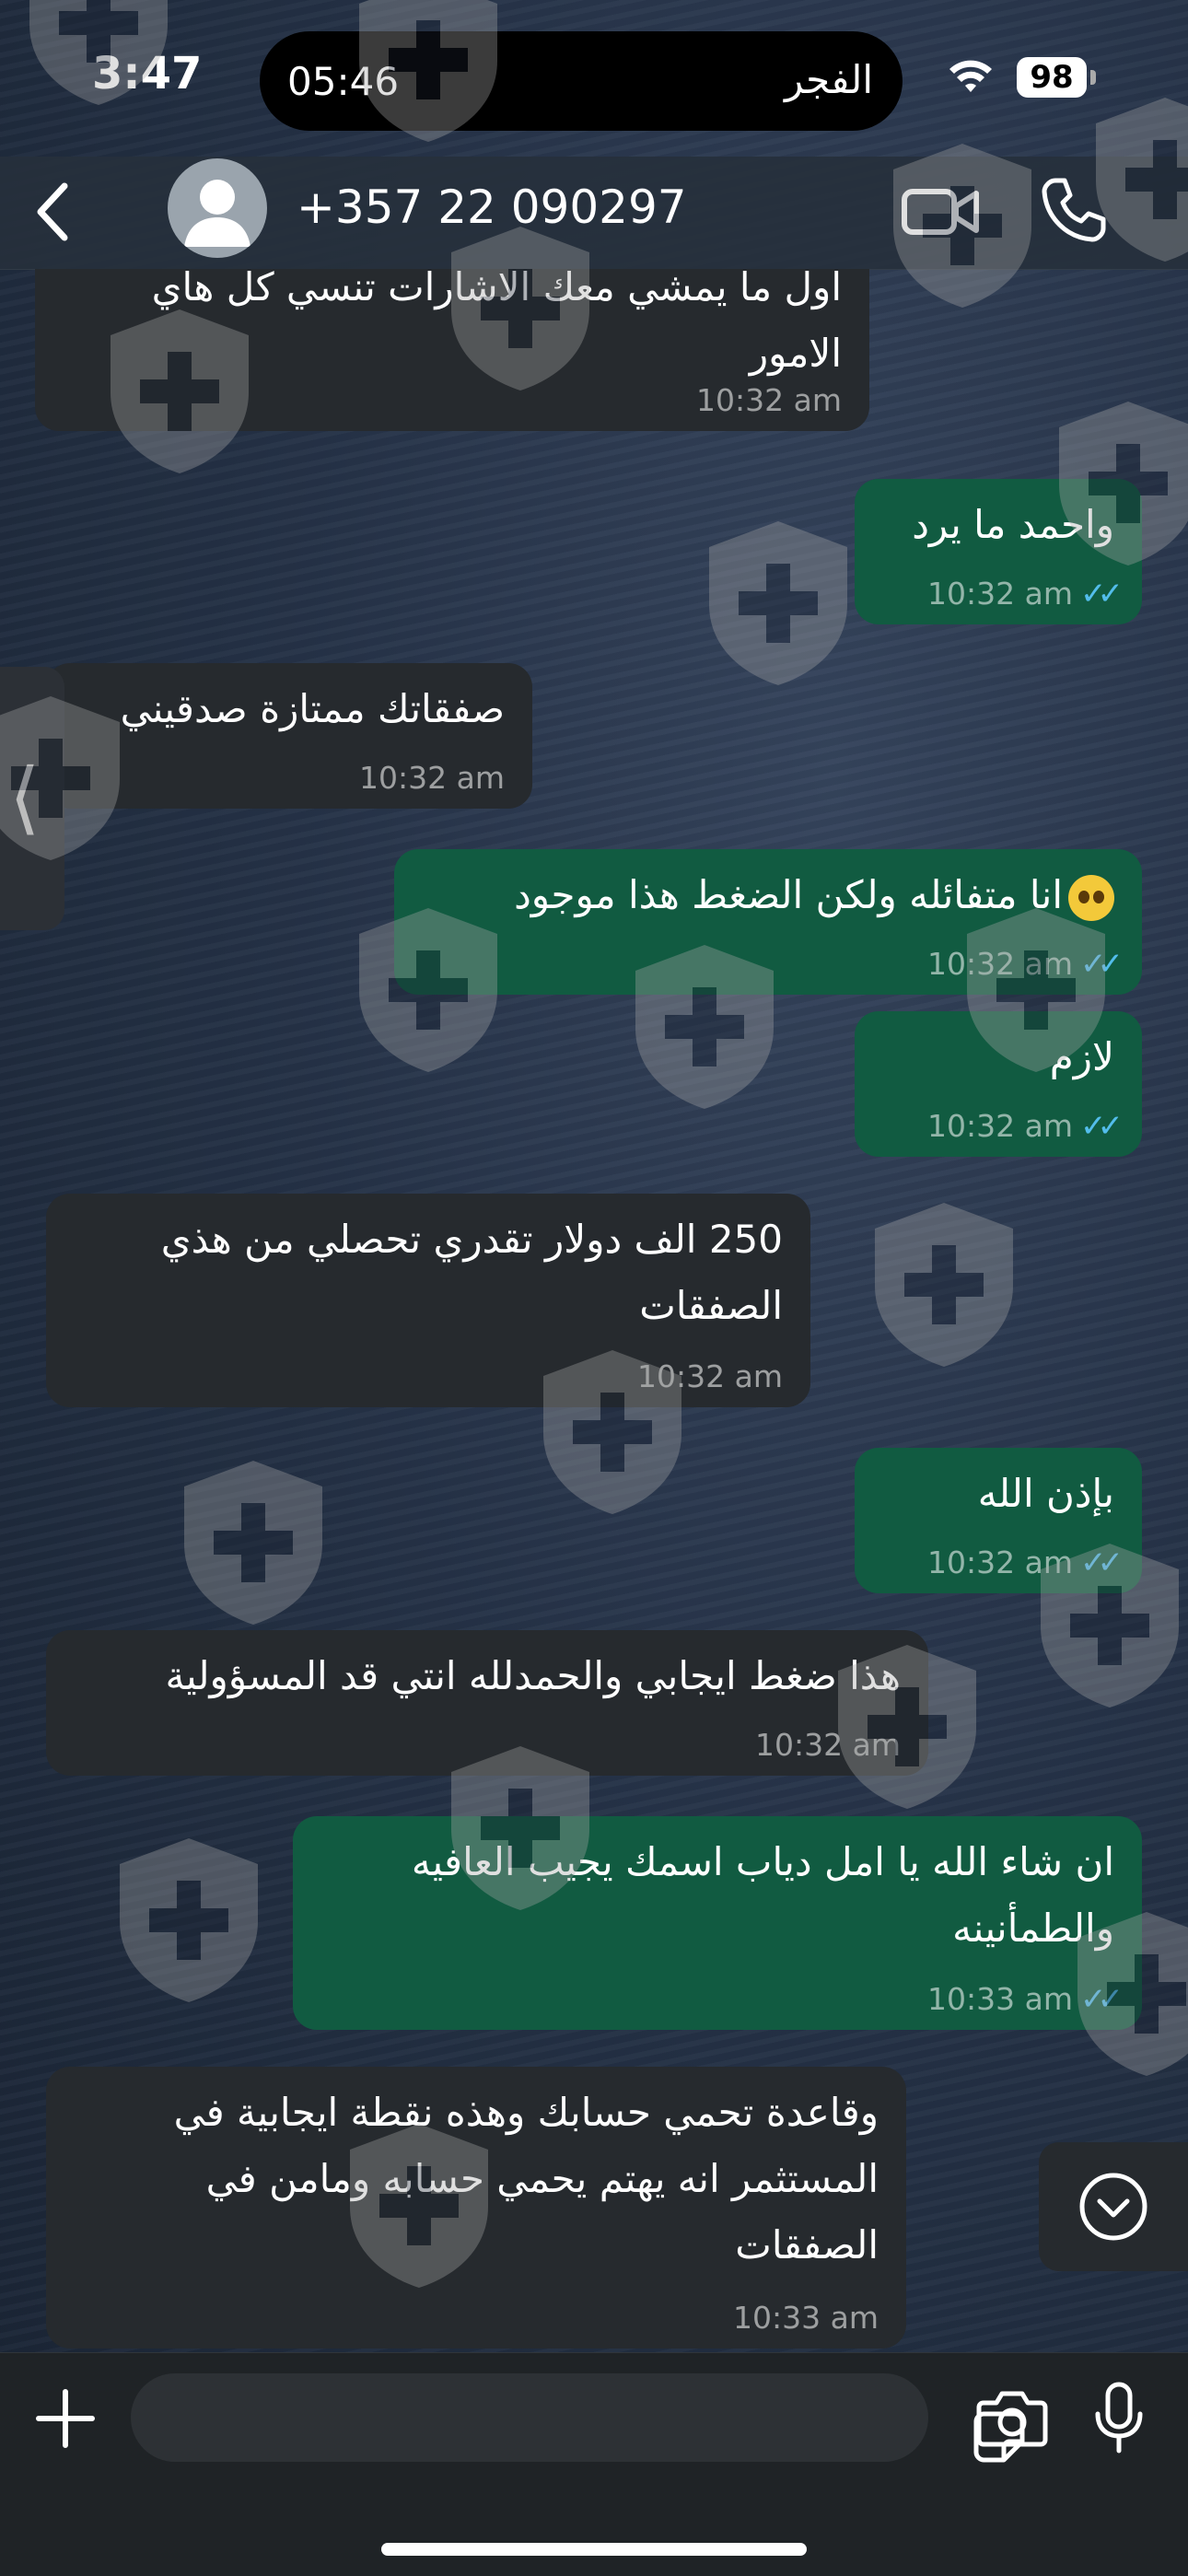  What do you see at coordinates (1012, 2417) in the screenshot?
I see `camera-icon` at bounding box center [1012, 2417].